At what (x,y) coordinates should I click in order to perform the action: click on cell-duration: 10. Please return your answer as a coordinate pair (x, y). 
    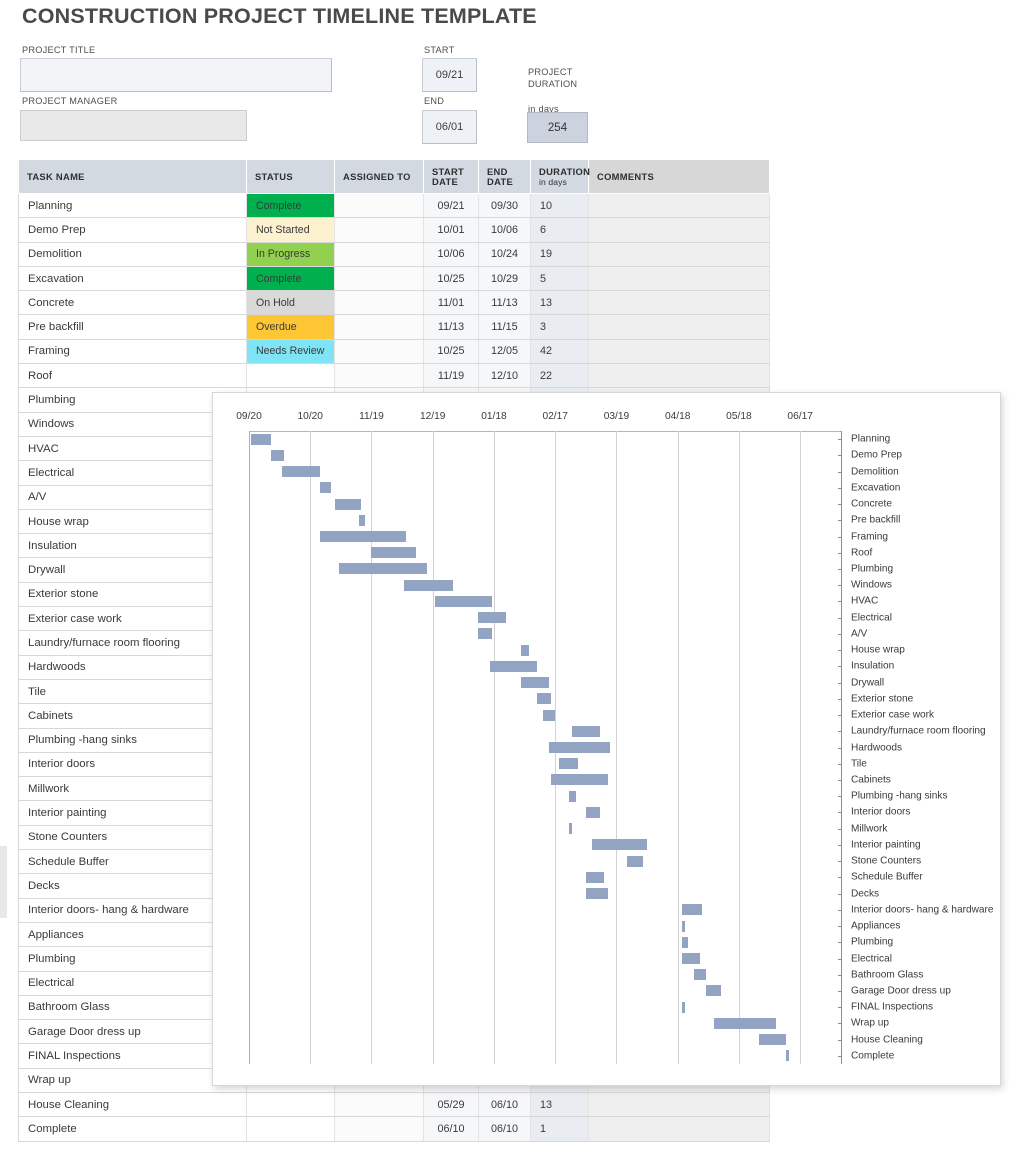
    Looking at the image, I should click on (559, 206).